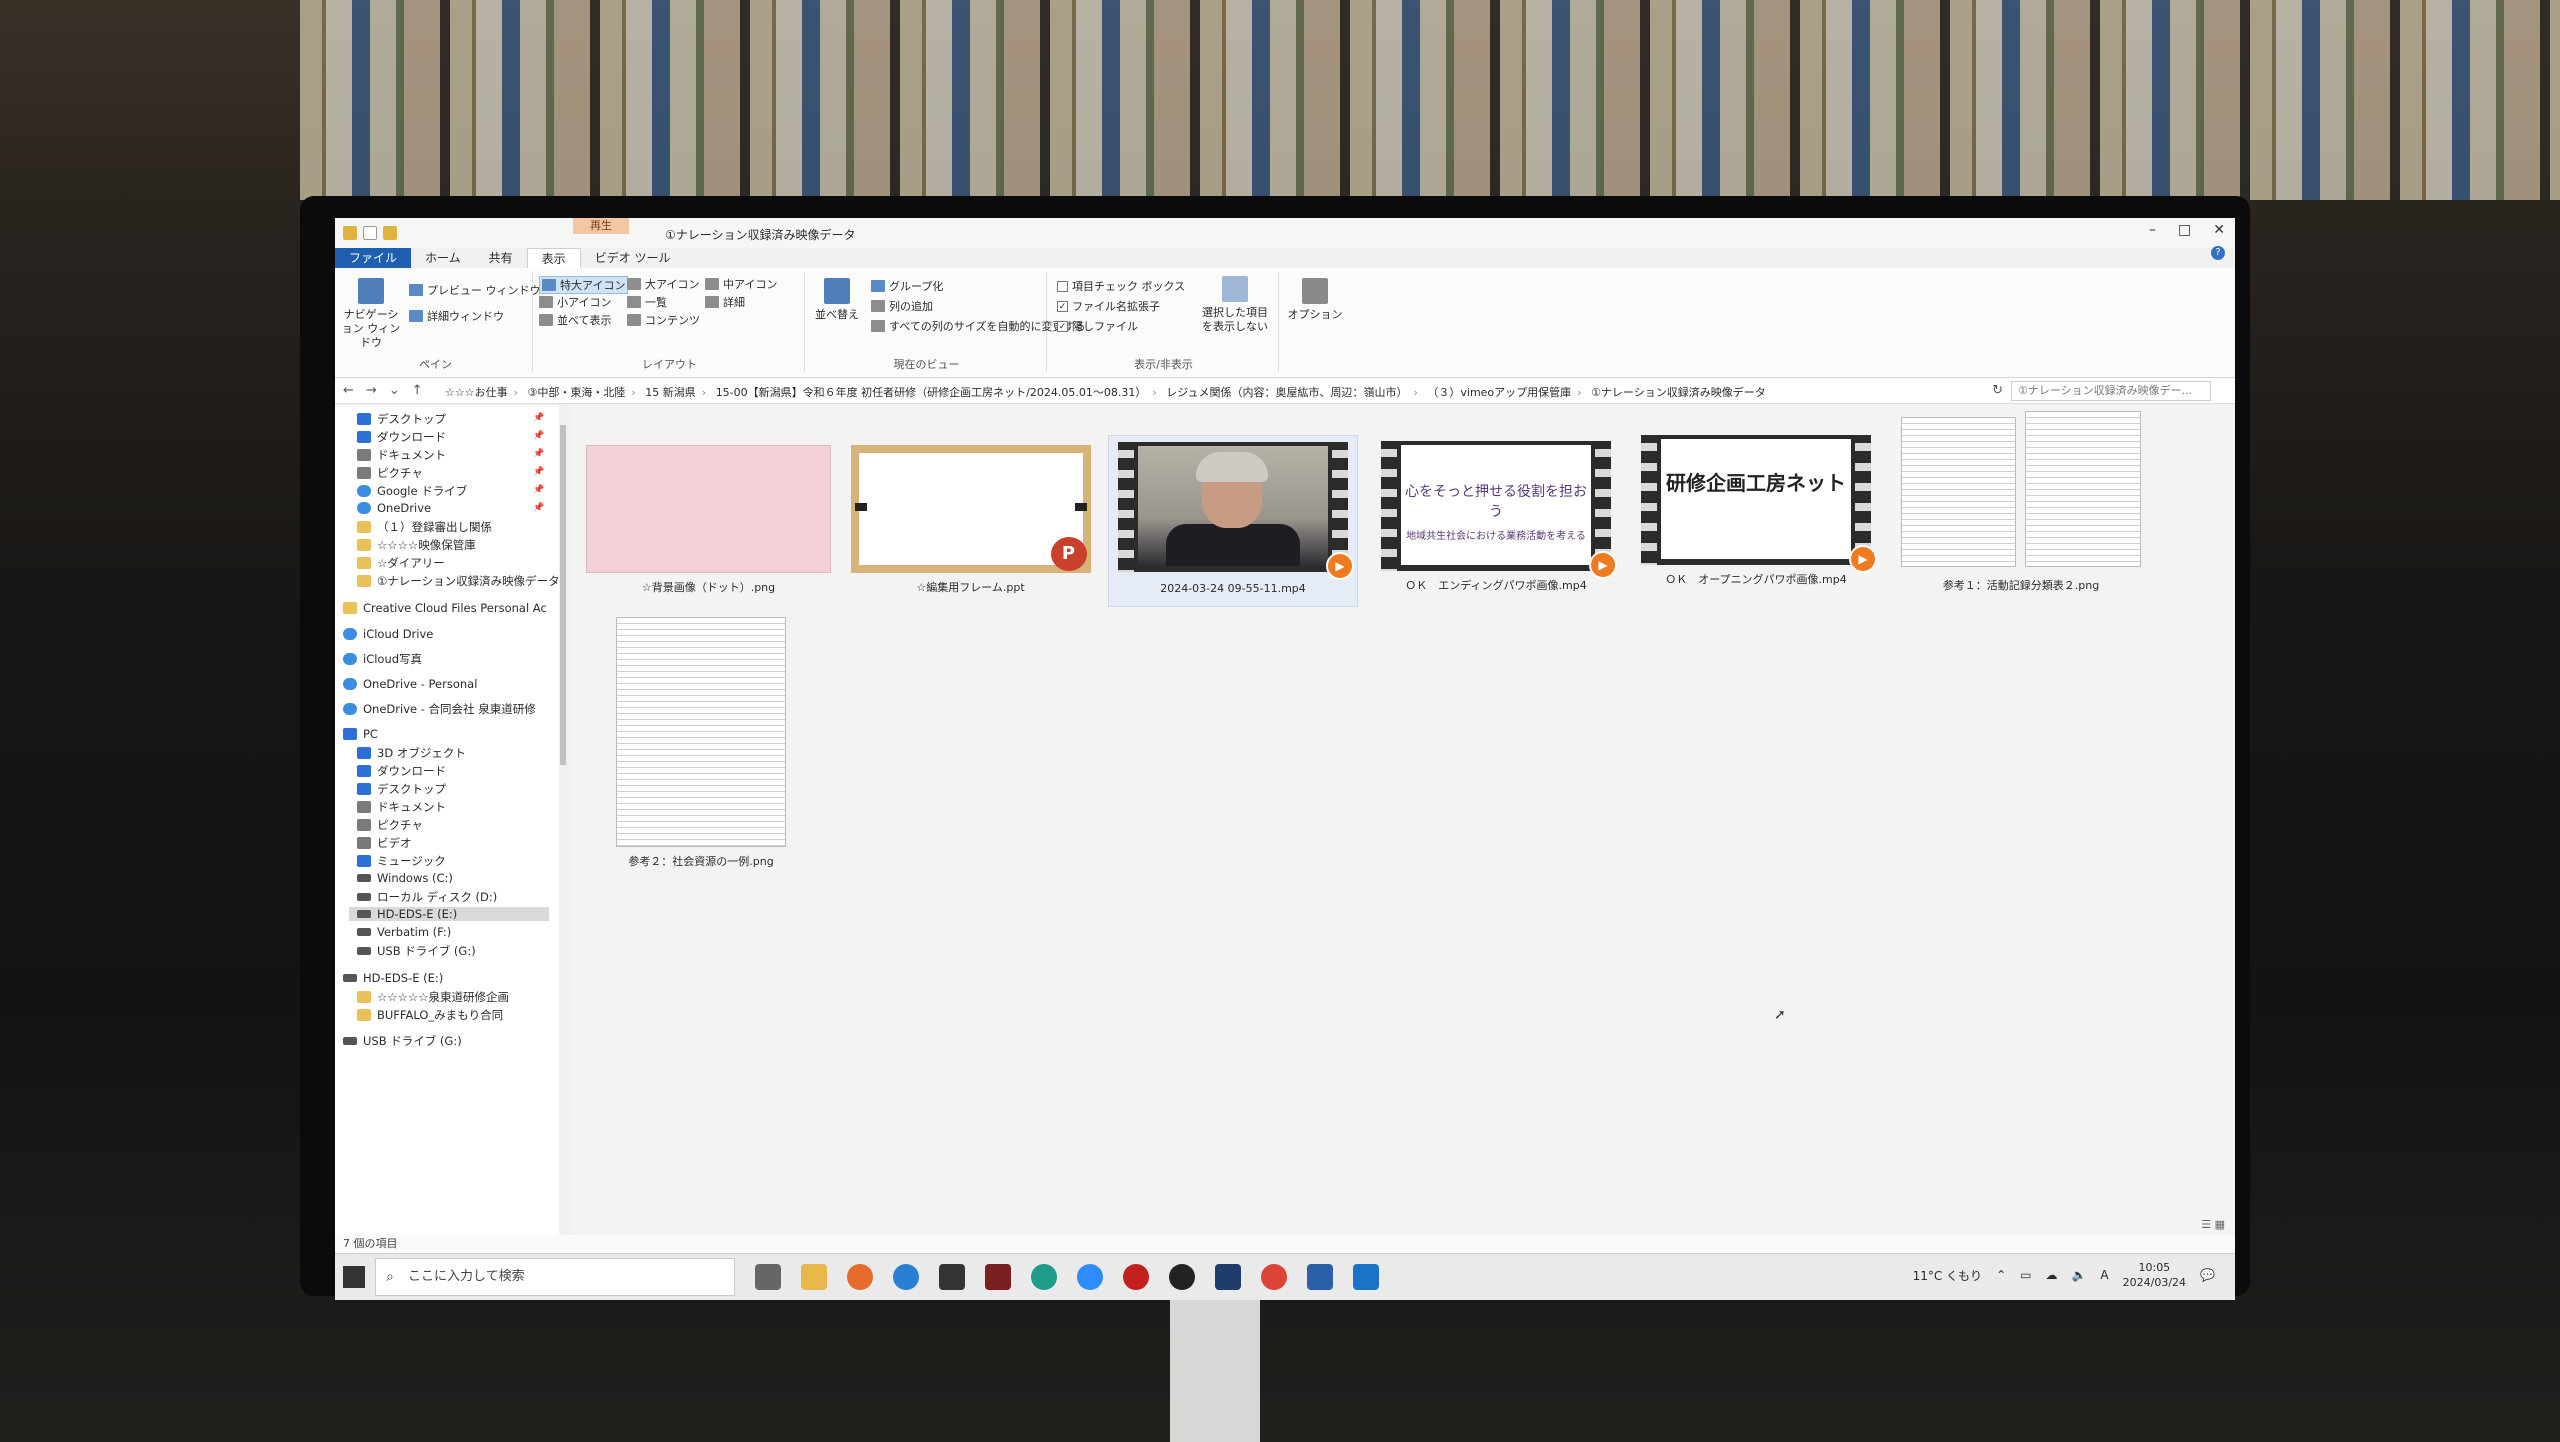  I want to click on tab-video-tools: ビデオ ツール, so click(633, 258).